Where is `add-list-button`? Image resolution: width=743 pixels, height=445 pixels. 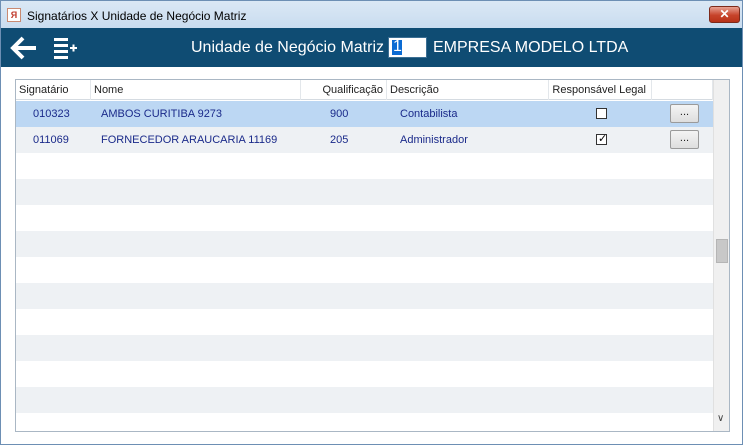
add-list-button is located at coordinates (65, 48).